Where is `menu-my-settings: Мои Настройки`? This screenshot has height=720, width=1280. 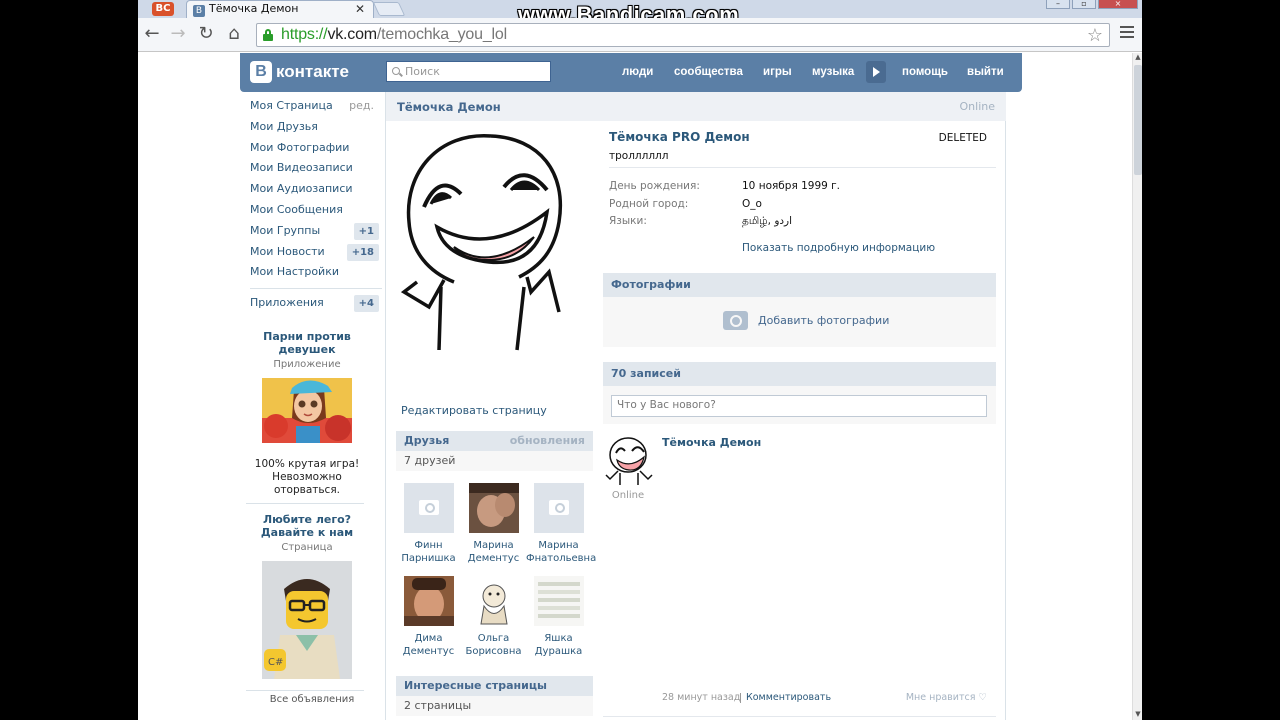
menu-my-settings: Мои Настройки is located at coordinates (312, 272).